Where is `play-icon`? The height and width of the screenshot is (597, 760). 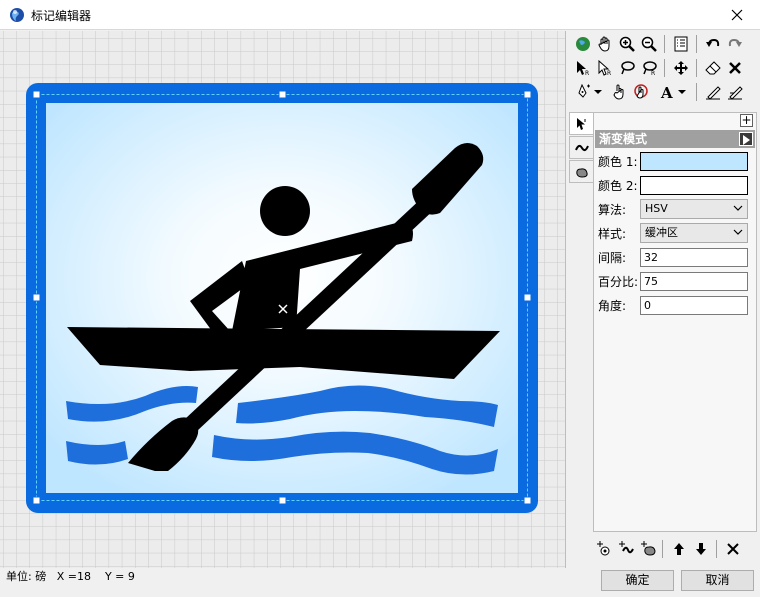
play-icon is located at coordinates (746, 140).